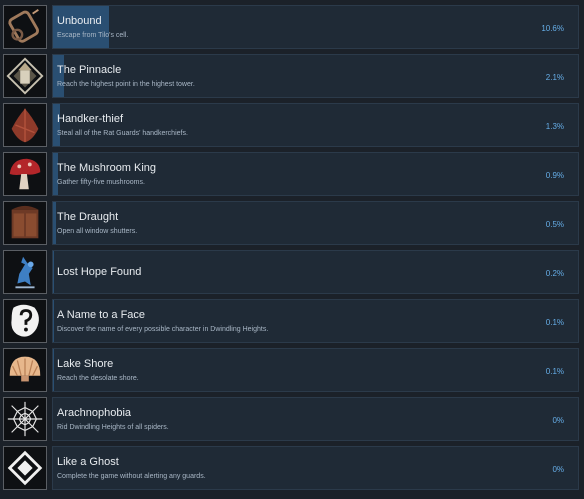 The width and height of the screenshot is (584, 499). I want to click on achievement-percent: 0.2%, so click(554, 273).